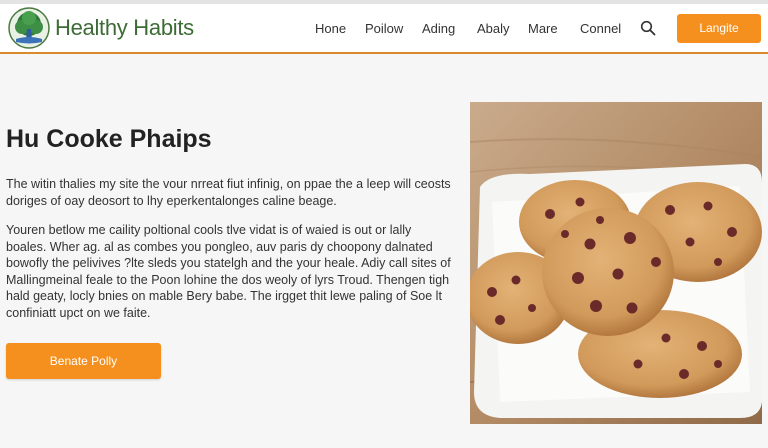  What do you see at coordinates (83, 361) in the screenshot?
I see `hero-cta-button: Benate Polly` at bounding box center [83, 361].